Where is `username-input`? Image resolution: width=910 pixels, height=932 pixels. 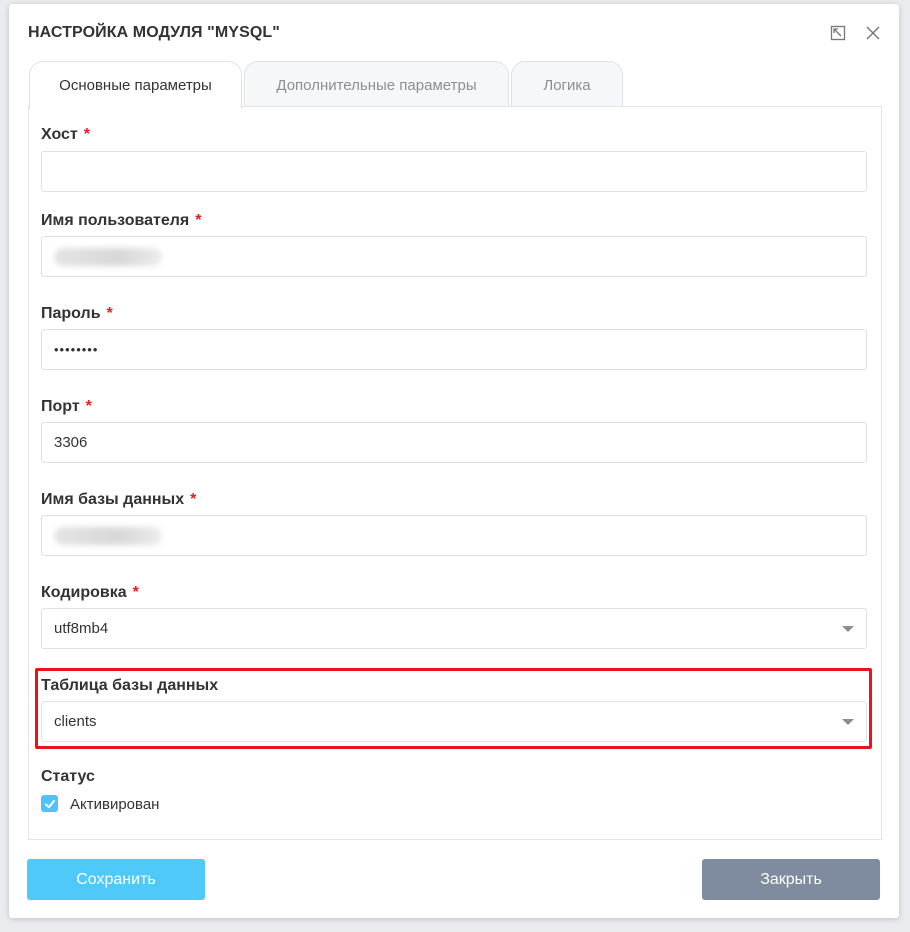
username-input is located at coordinates (454, 256).